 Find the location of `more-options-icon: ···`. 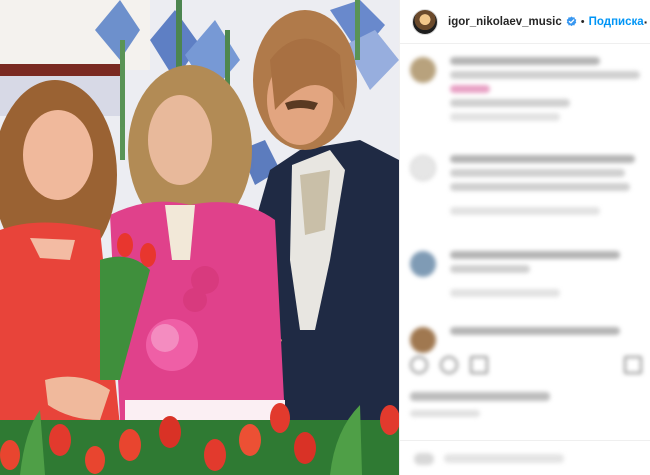

more-options-icon: ··· is located at coordinates (647, 22).